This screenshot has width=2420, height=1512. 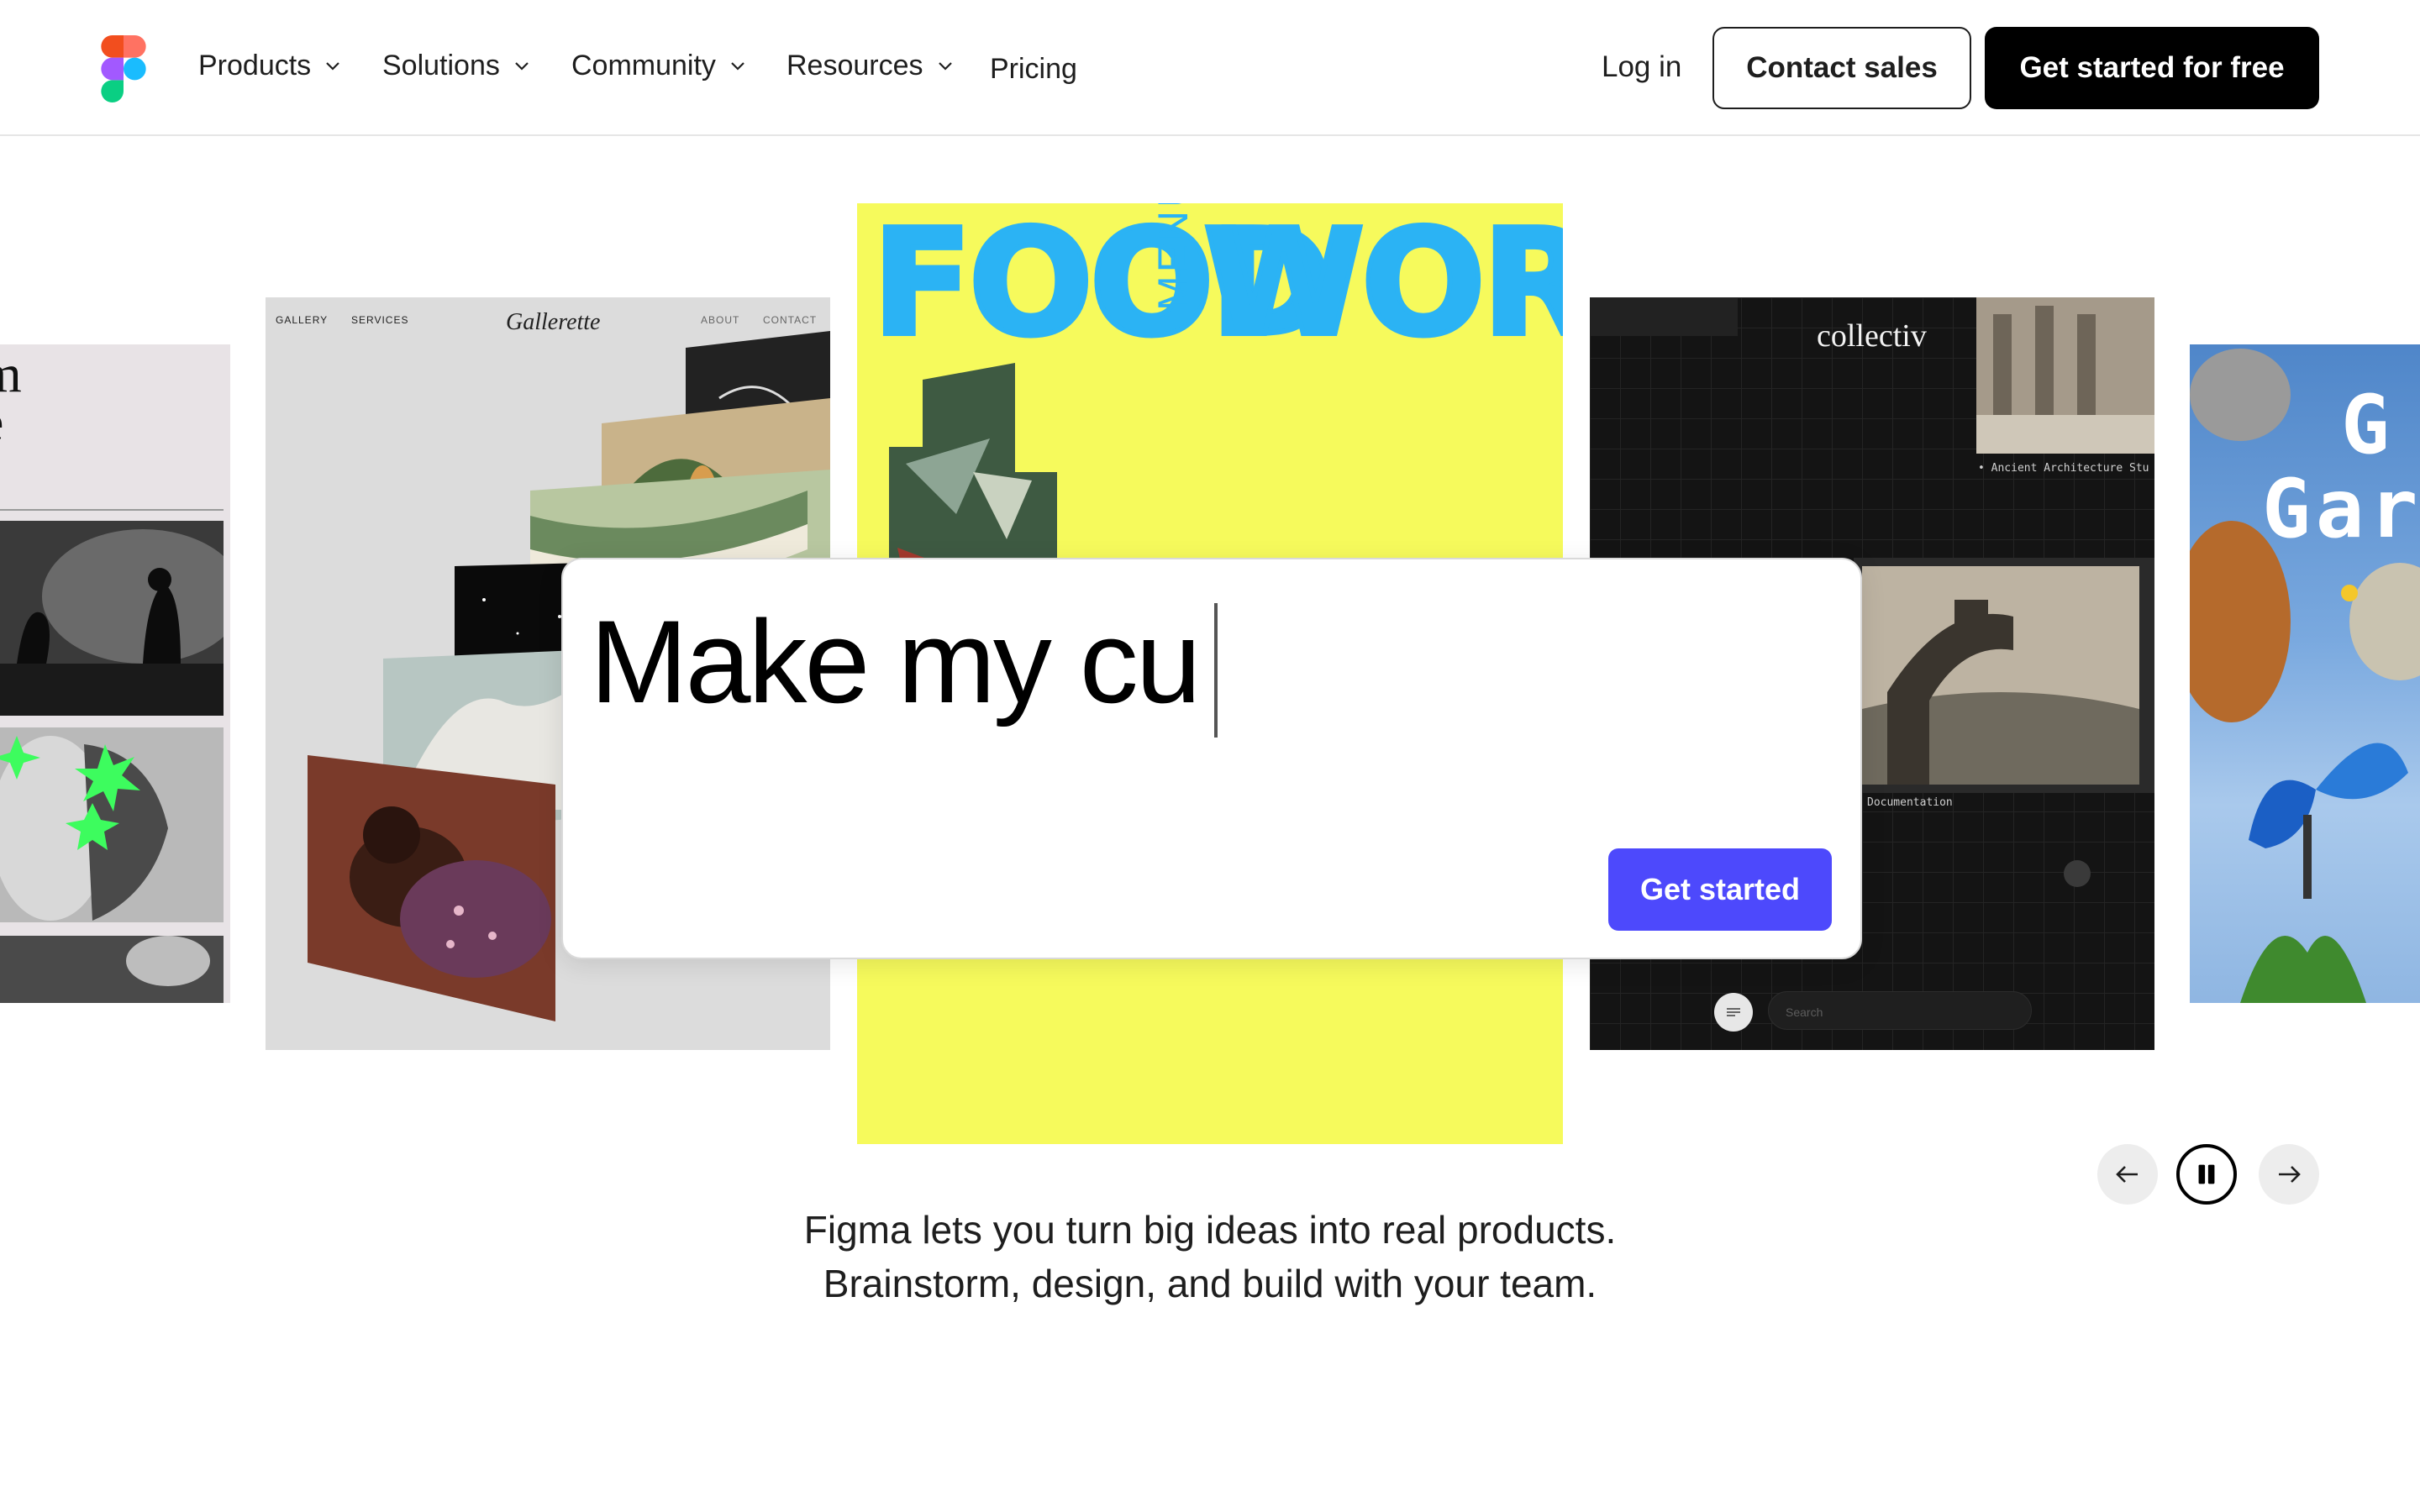 What do you see at coordinates (2063, 468) in the screenshot?
I see `caption-architecture: • Ancient Architecture Stu` at bounding box center [2063, 468].